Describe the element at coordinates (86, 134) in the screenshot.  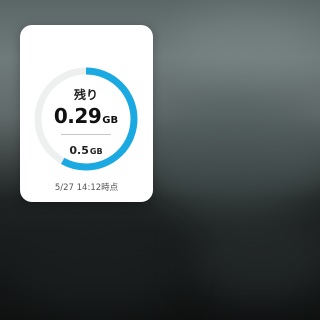
I see `divider` at that location.